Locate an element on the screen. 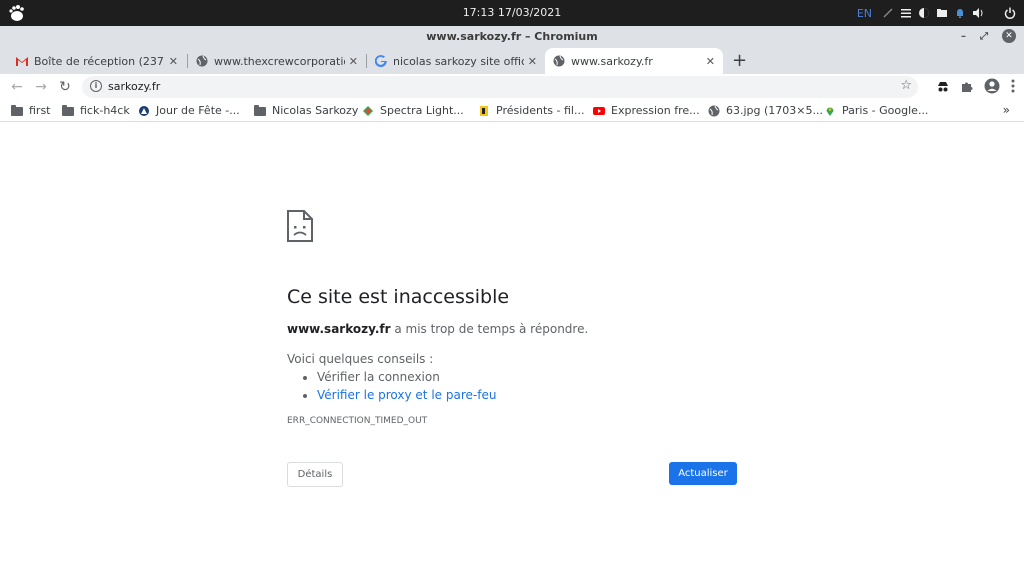  power-icon is located at coordinates (1010, 13).